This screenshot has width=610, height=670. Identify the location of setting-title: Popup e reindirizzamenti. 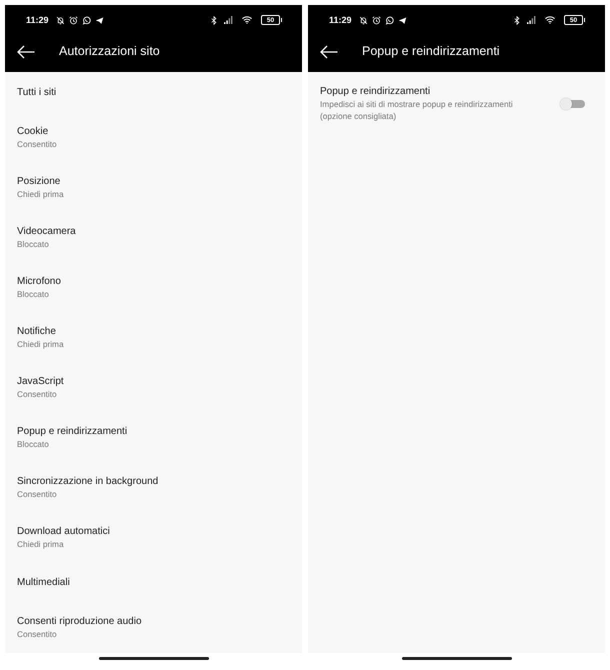
(375, 91).